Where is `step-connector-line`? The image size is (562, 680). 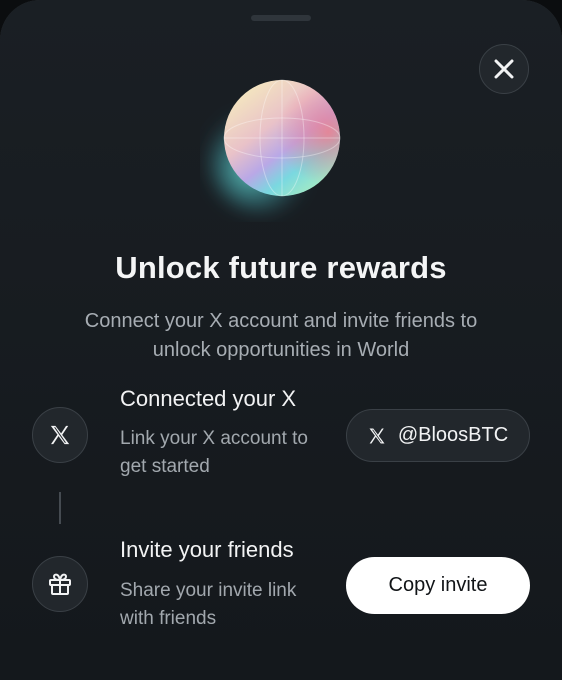 step-connector-line is located at coordinates (60, 508).